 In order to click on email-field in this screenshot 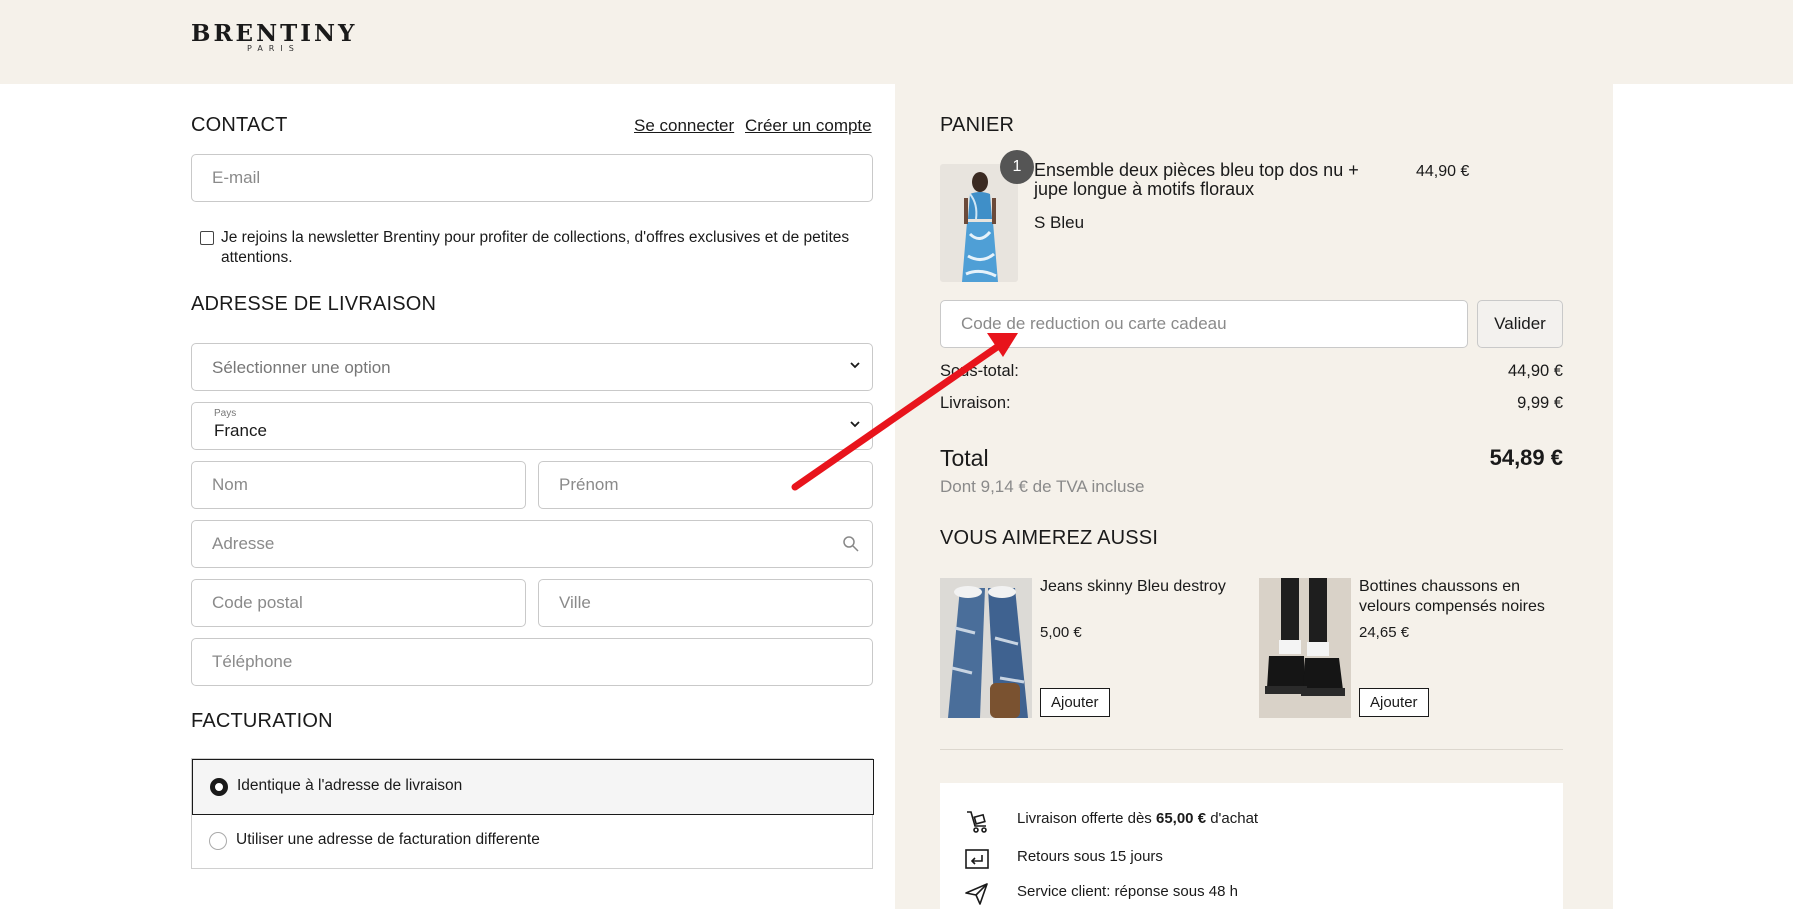, I will do `click(532, 178)`.